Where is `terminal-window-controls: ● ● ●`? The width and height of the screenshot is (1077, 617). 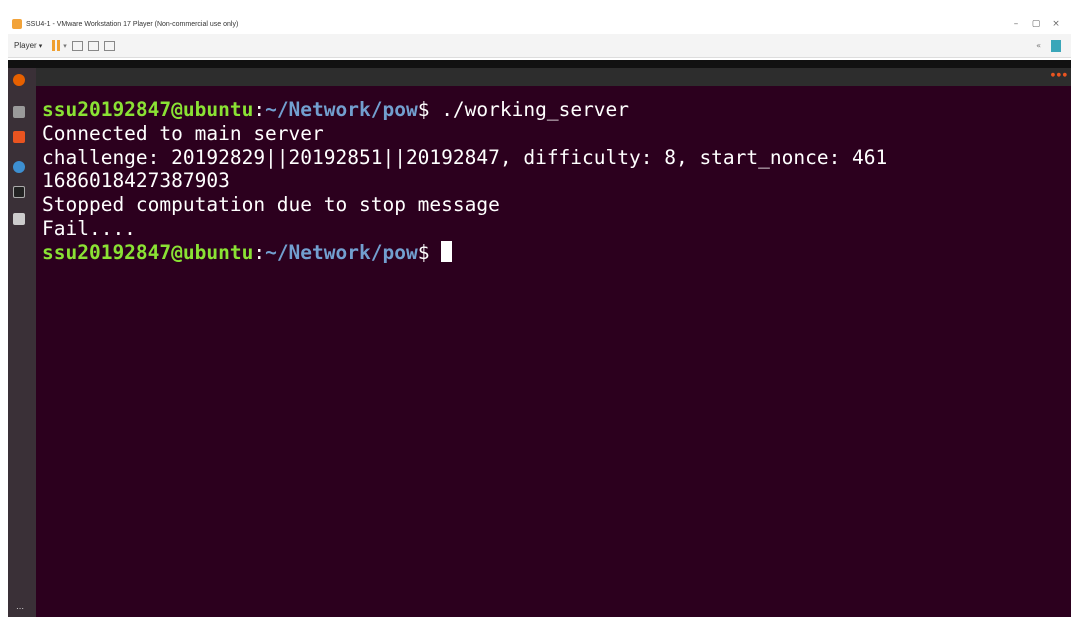 terminal-window-controls: ● ● ● is located at coordinates (1059, 75).